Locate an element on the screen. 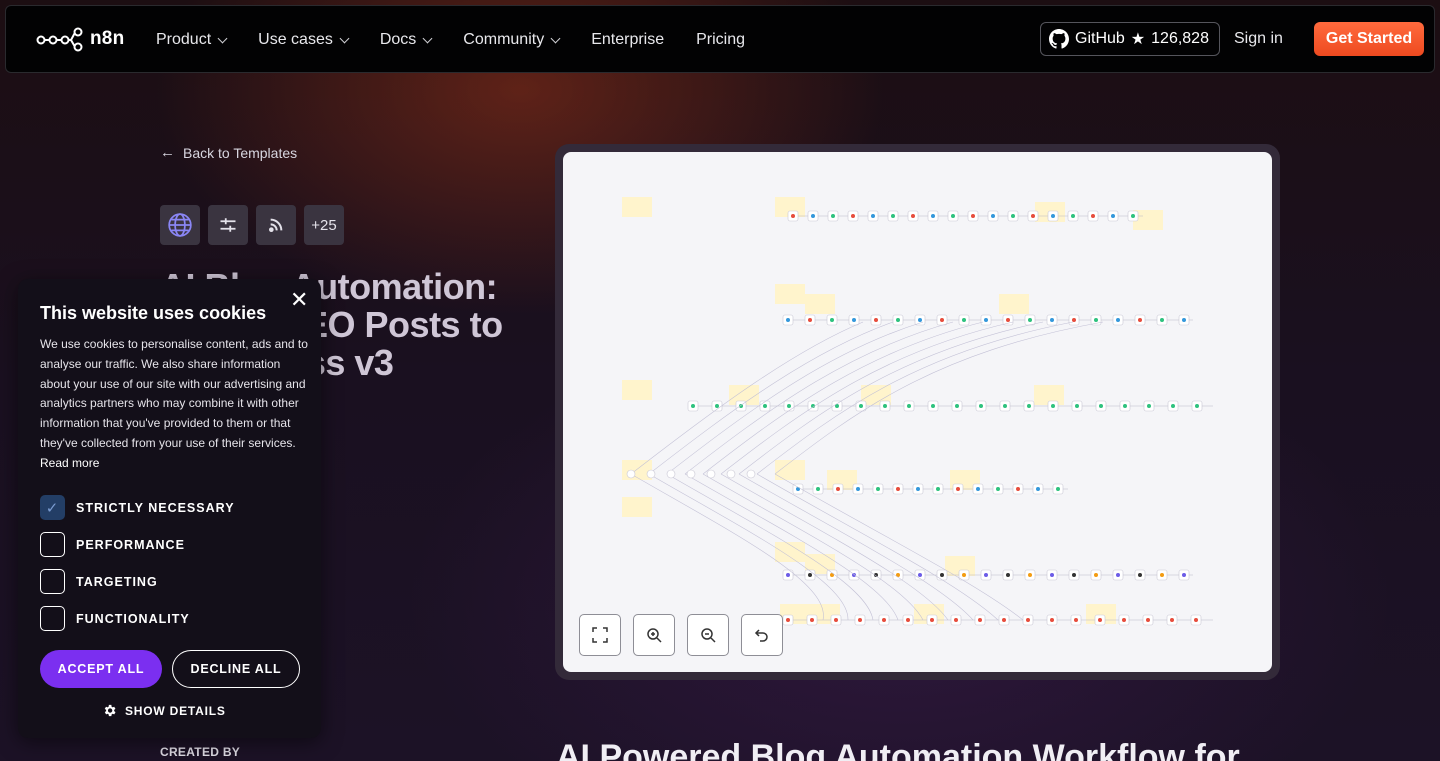 The width and height of the screenshot is (1440, 761). checkbox-checked: ✓ is located at coordinates (52, 507).